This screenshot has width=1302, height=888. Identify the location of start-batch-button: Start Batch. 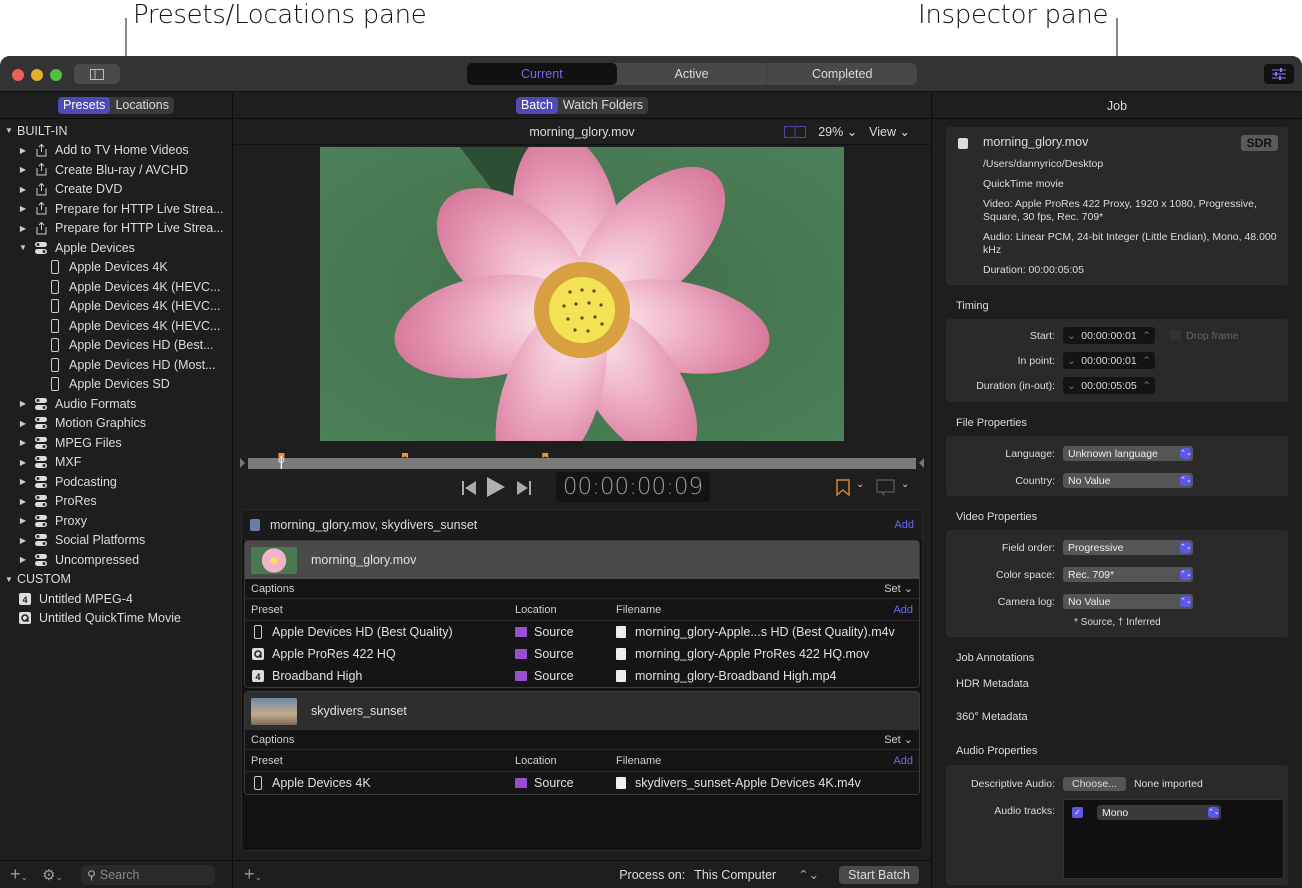
(879, 874).